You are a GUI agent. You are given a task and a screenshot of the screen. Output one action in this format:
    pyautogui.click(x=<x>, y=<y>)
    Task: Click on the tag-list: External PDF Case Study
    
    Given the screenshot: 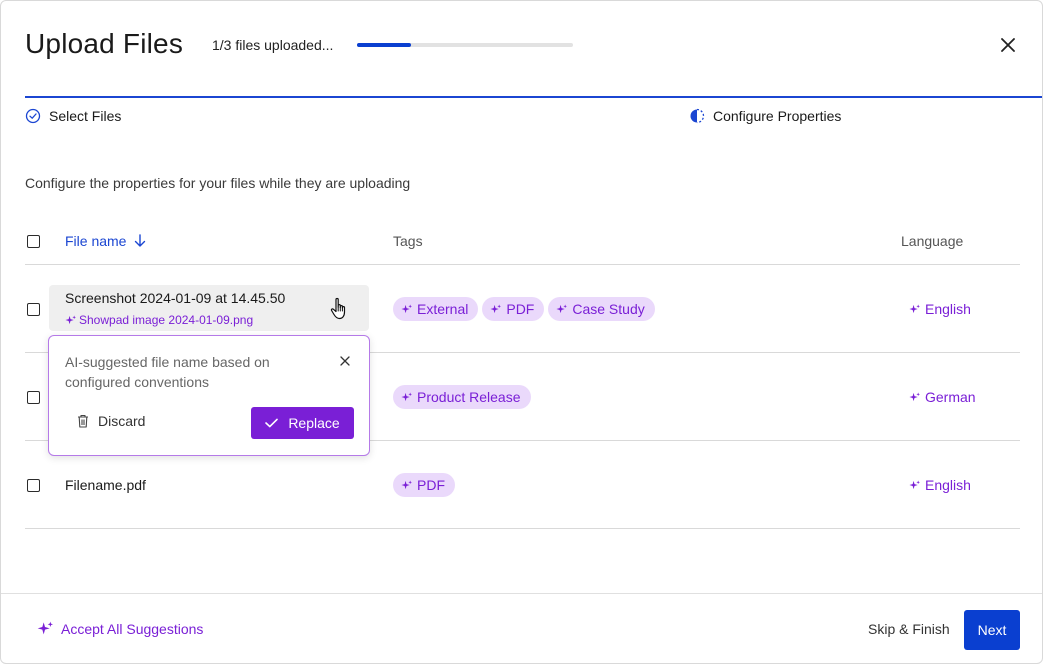 What is the action you would take?
    pyautogui.click(x=524, y=309)
    